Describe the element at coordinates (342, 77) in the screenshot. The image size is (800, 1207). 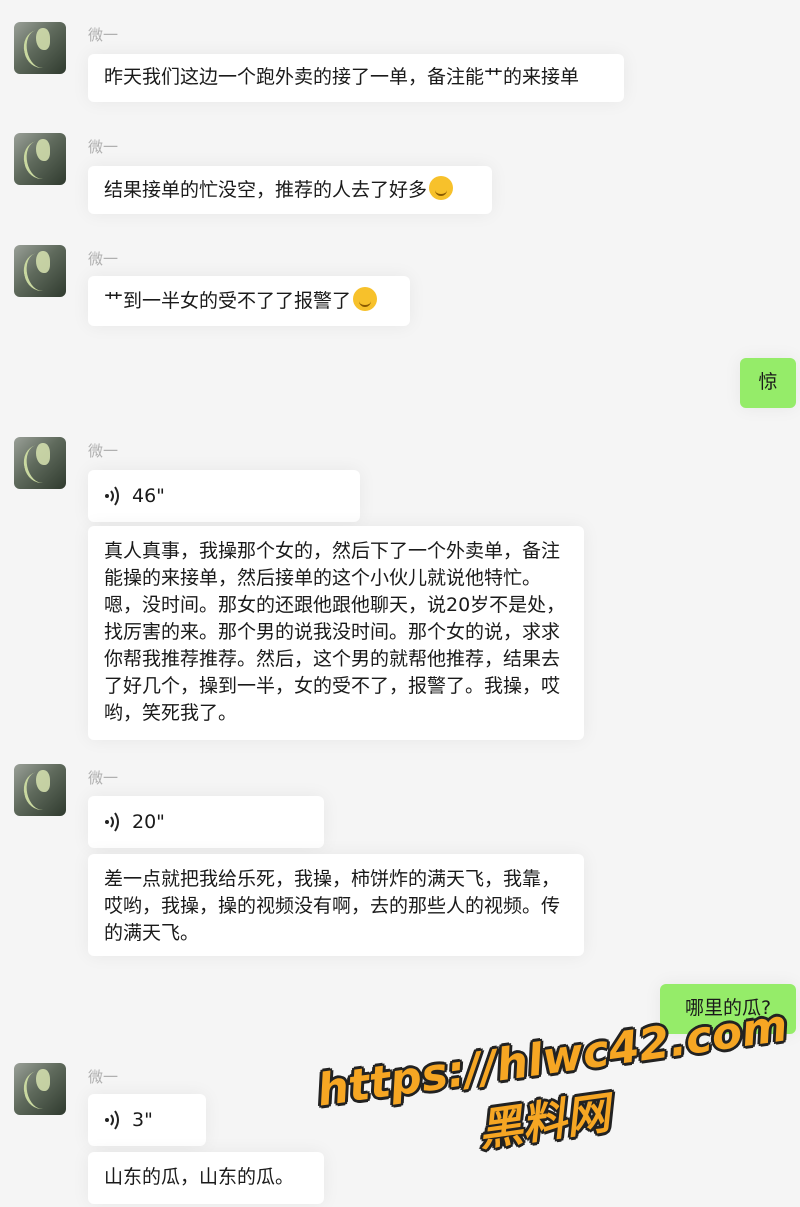
I see `message-text: 昨天我们这边一个跑外卖的接了一单，备注能艹的来接单` at that location.